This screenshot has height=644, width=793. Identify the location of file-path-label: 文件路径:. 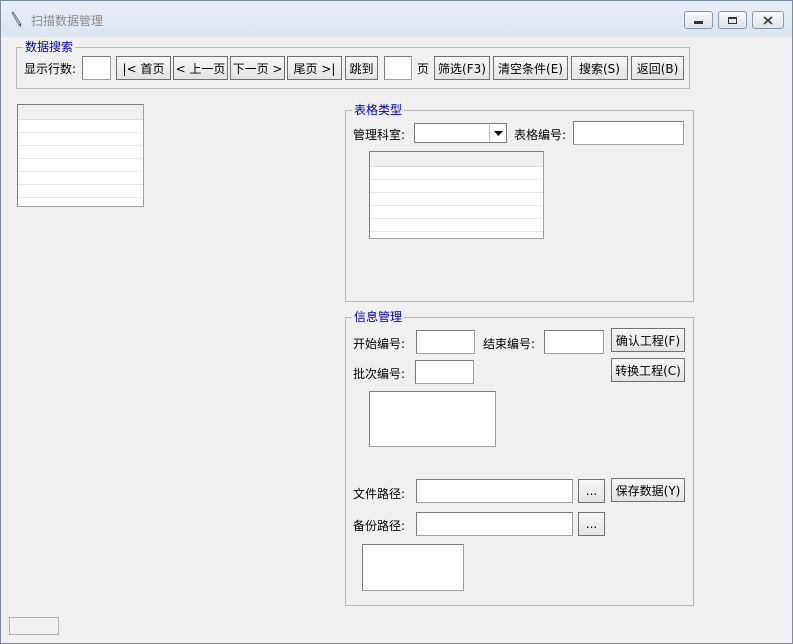
(379, 494).